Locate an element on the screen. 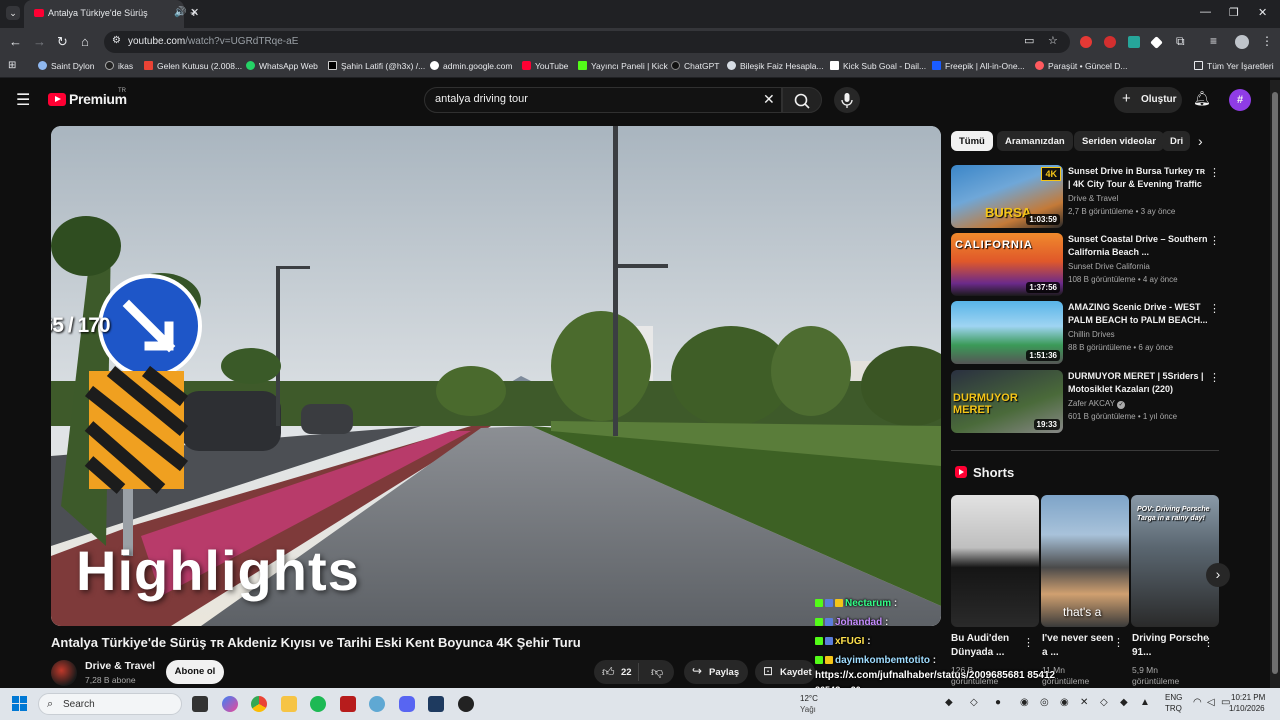  tab-search-icon: ⌄ is located at coordinates (13, 13).